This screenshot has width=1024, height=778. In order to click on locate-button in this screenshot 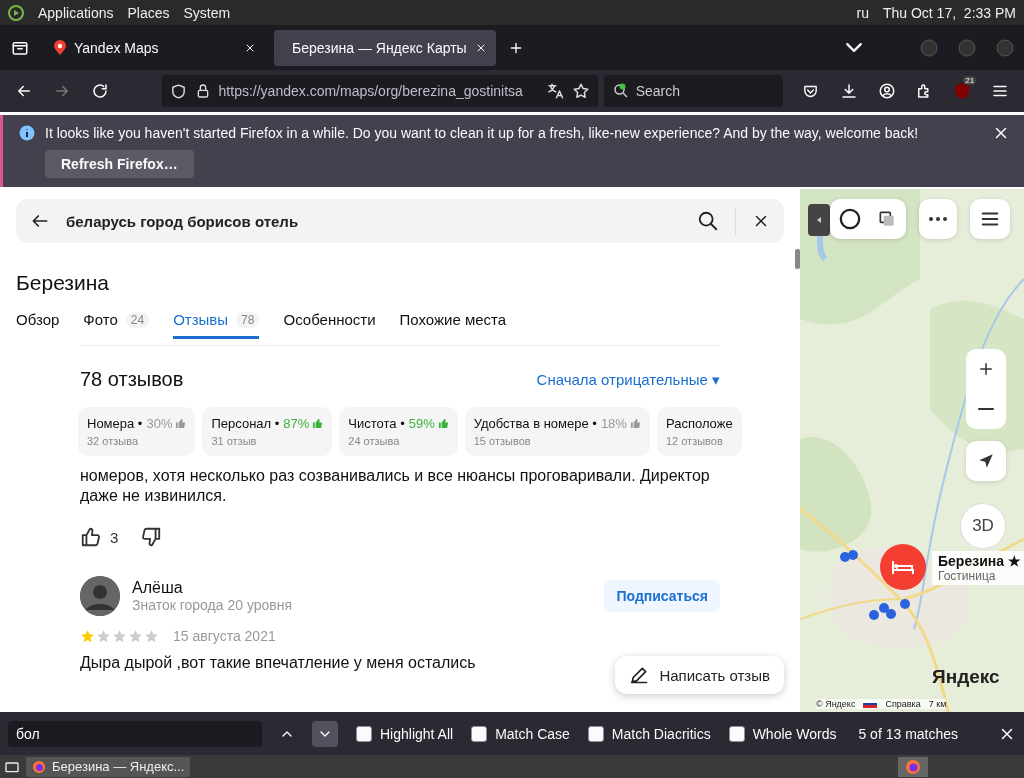, I will do `click(986, 461)`.